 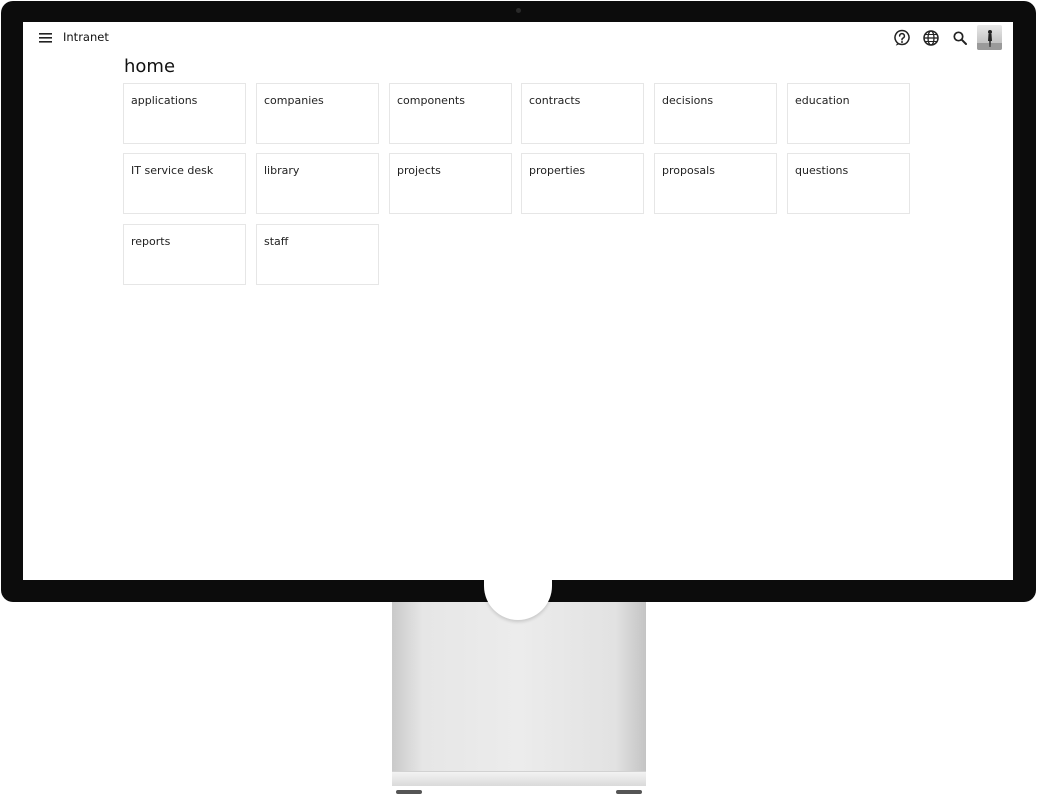 What do you see at coordinates (282, 170) in the screenshot?
I see `tile-label: library` at bounding box center [282, 170].